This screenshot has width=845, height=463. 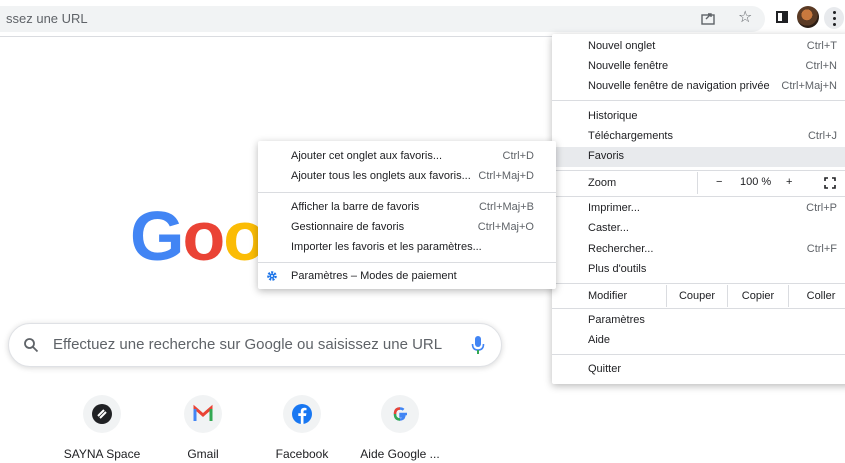 I want to click on menu-item-label: Paramètres, so click(x=616, y=320).